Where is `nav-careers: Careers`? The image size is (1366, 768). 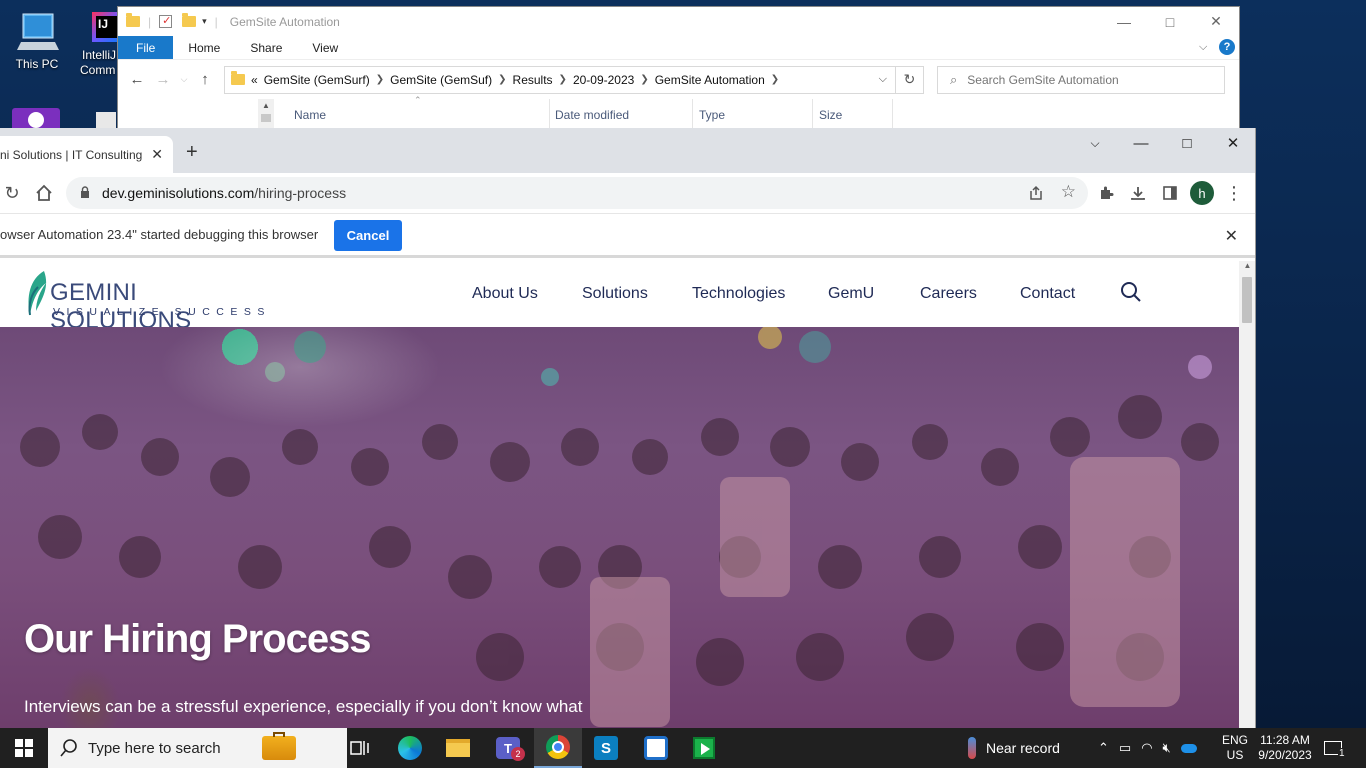
nav-careers: Careers is located at coordinates (948, 294).